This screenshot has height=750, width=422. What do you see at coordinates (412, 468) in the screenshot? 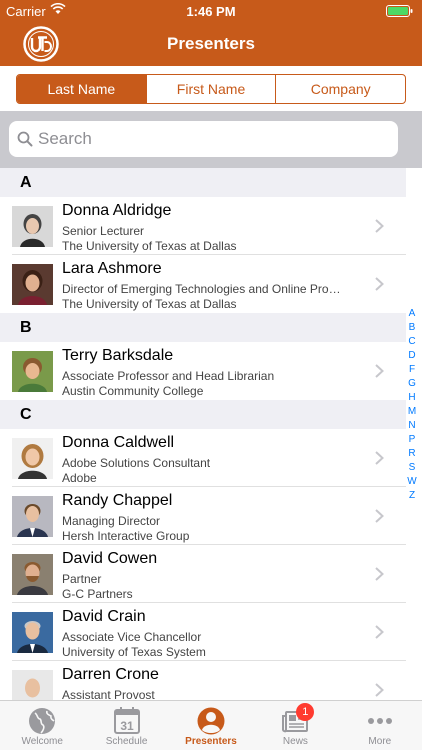
I see `index-letter: S` at bounding box center [412, 468].